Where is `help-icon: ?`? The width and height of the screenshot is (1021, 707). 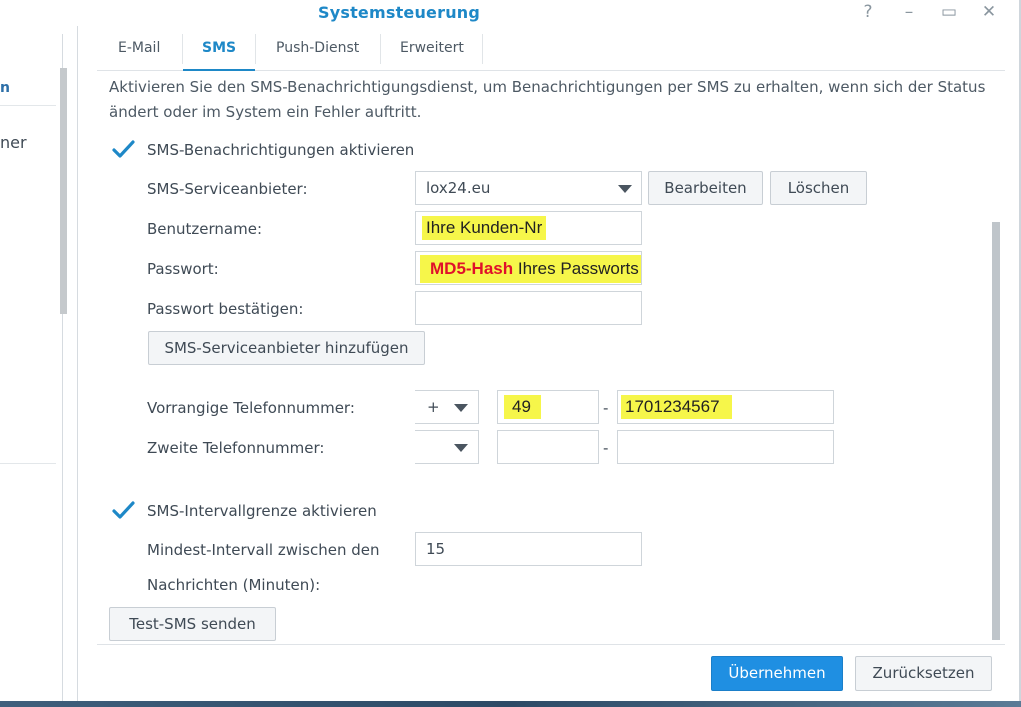 help-icon: ? is located at coordinates (868, 12).